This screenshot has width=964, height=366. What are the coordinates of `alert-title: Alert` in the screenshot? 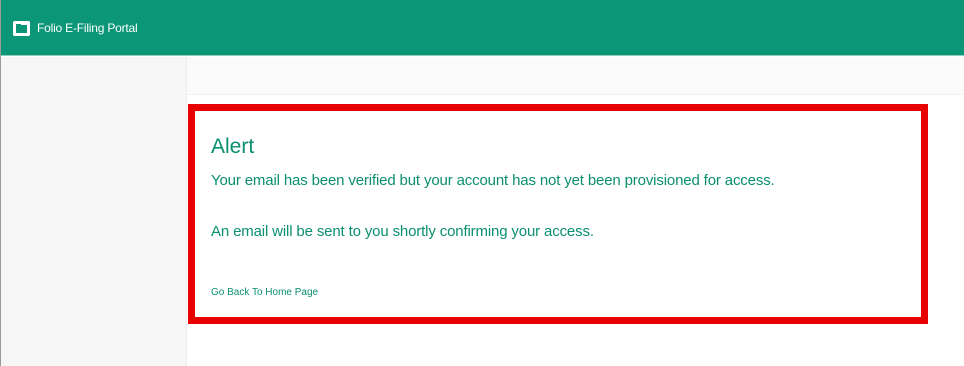 It's located at (233, 146).